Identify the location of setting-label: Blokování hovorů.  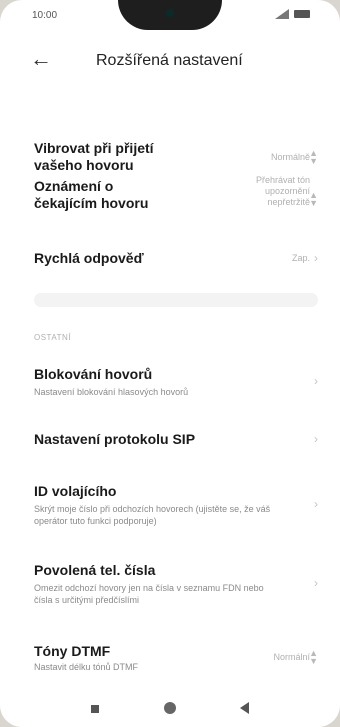
(93, 374).